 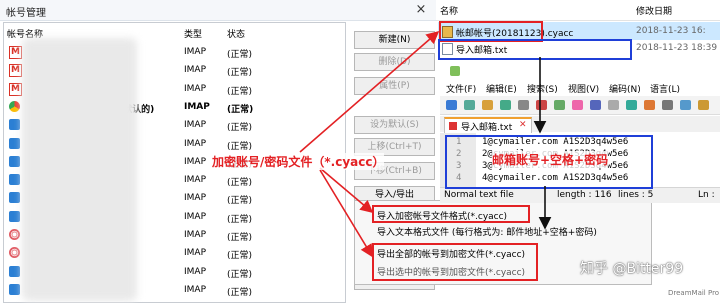 I want to click on watermark: 知乎 @Bitter99, so click(x=632, y=269).